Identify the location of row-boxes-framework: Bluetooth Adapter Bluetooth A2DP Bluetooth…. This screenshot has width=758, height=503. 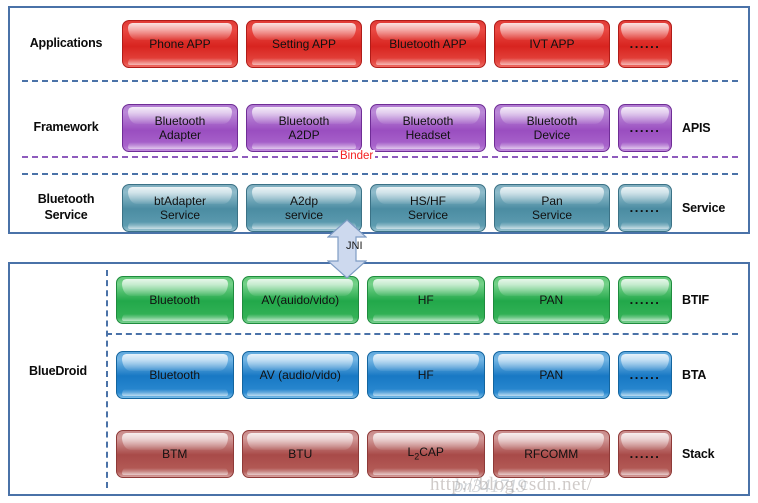
(398, 128).